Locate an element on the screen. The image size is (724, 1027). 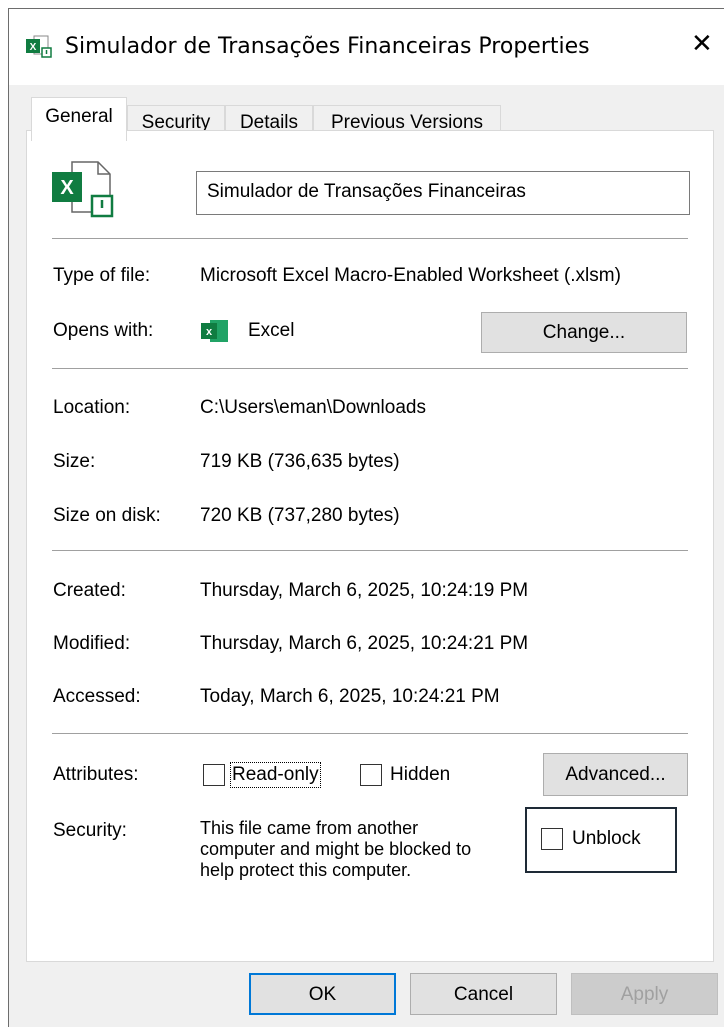
security-message-line: This file came from another is located at coordinates (309, 828).